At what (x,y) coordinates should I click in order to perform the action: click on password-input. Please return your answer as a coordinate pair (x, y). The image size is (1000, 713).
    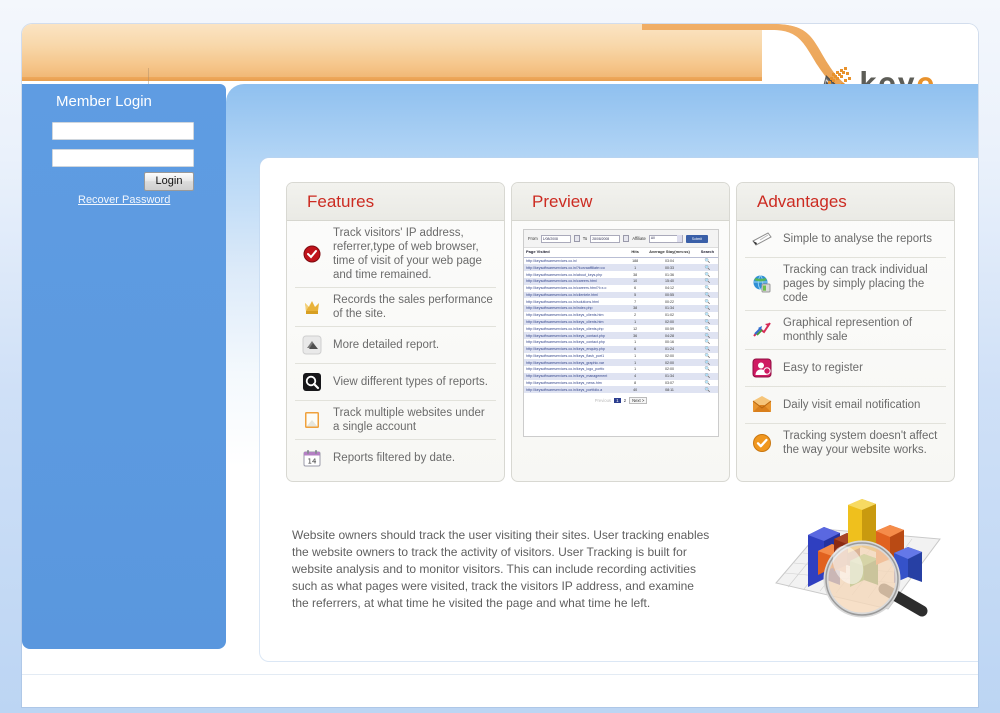
    Looking at the image, I should click on (123, 158).